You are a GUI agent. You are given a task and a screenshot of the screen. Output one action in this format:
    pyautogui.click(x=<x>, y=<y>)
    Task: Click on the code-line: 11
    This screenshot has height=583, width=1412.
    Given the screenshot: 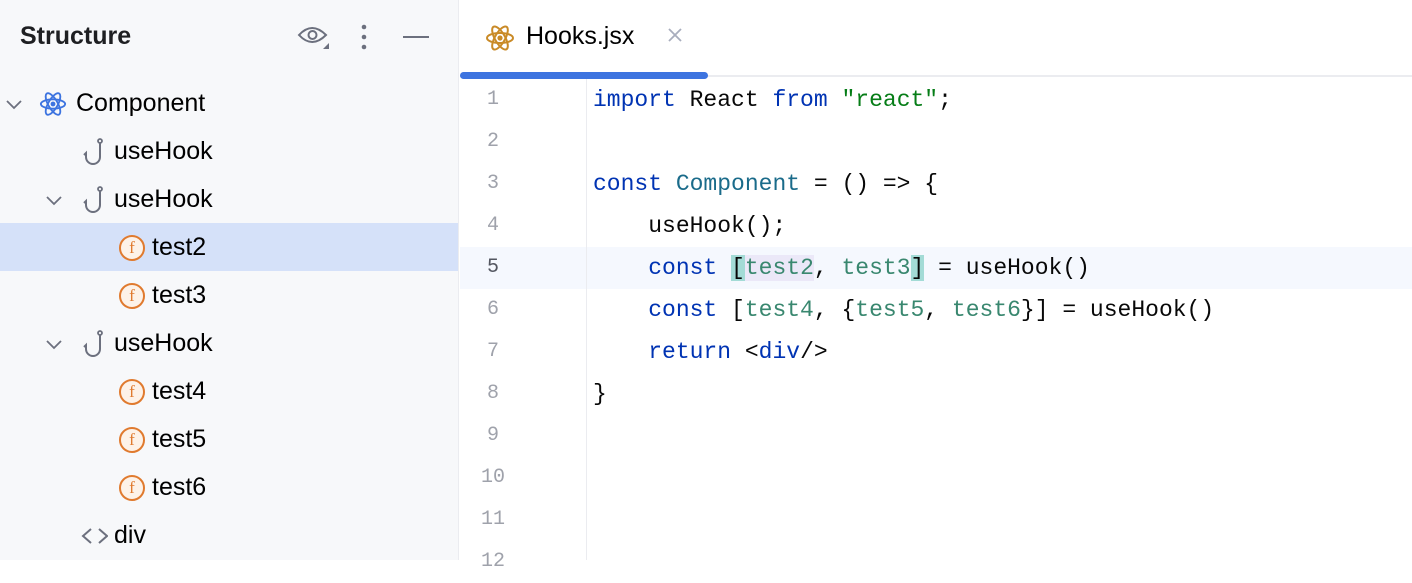 What is the action you would take?
    pyautogui.click(x=936, y=520)
    